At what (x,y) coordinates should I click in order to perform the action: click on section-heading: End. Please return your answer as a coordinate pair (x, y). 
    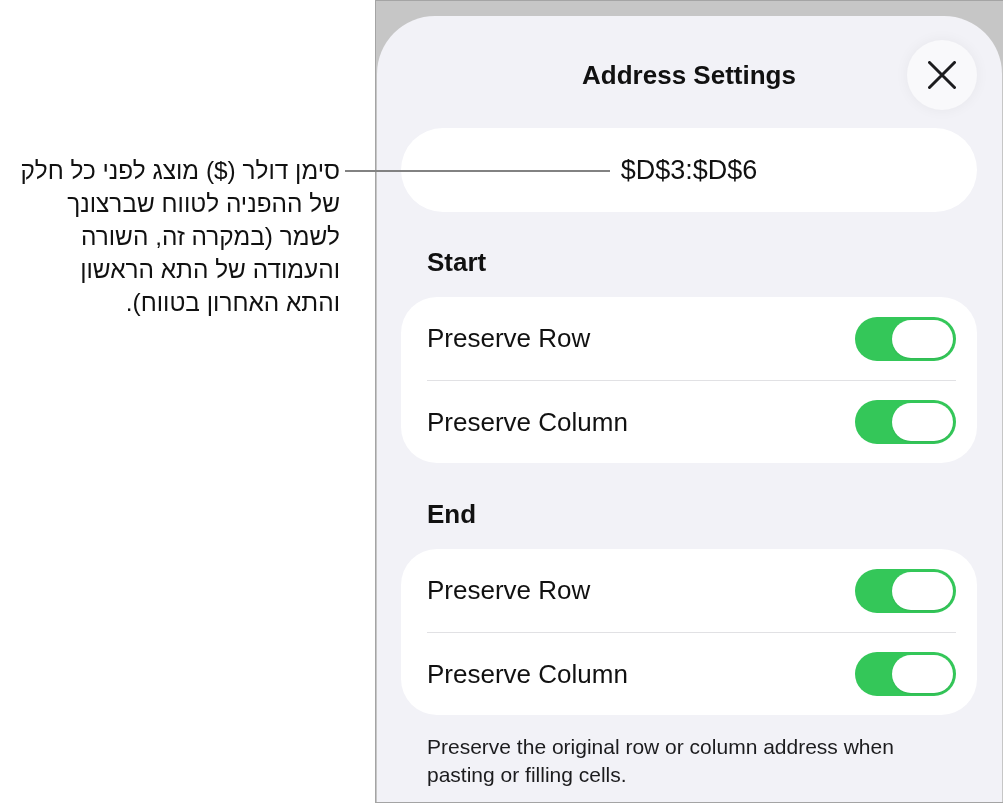
    Looking at the image, I should click on (452, 514).